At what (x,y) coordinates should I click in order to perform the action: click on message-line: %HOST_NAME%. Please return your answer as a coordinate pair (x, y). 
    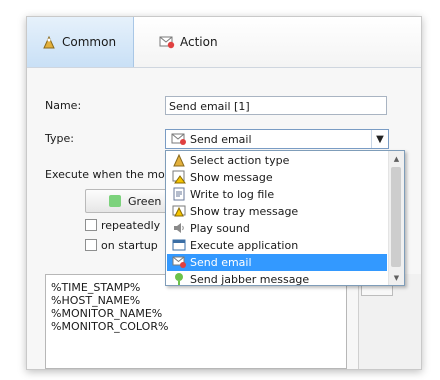
    Looking at the image, I should click on (96, 300).